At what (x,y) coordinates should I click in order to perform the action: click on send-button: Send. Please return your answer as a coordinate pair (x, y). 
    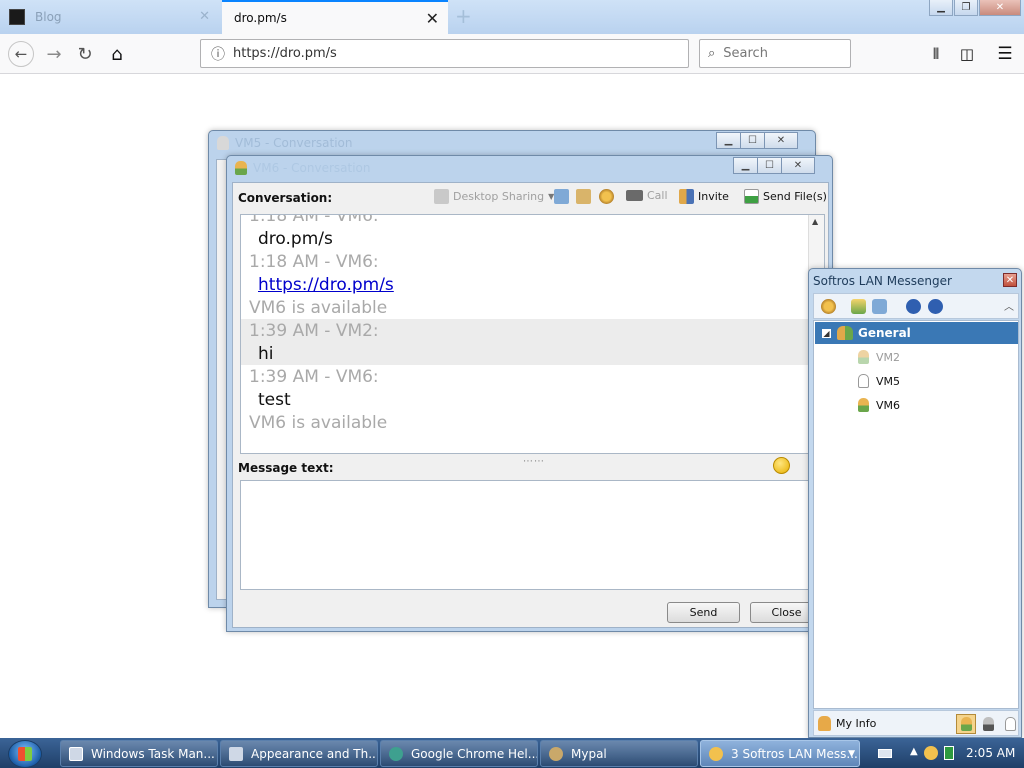
    Looking at the image, I should click on (703, 612).